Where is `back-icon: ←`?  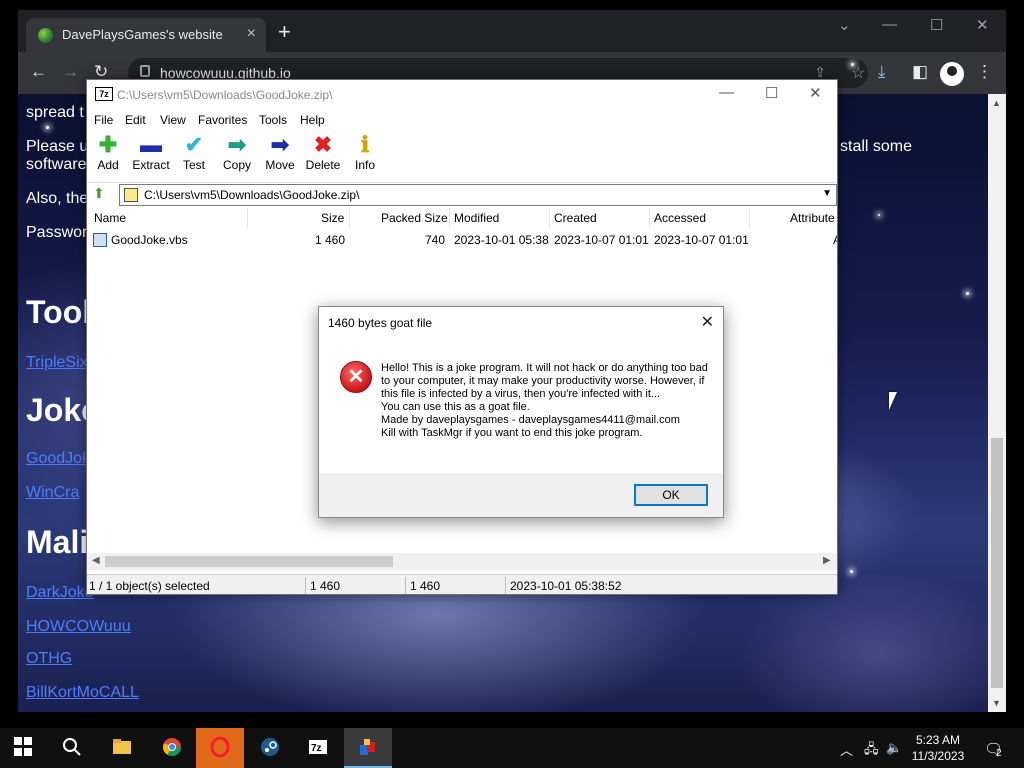 back-icon: ← is located at coordinates (38, 72).